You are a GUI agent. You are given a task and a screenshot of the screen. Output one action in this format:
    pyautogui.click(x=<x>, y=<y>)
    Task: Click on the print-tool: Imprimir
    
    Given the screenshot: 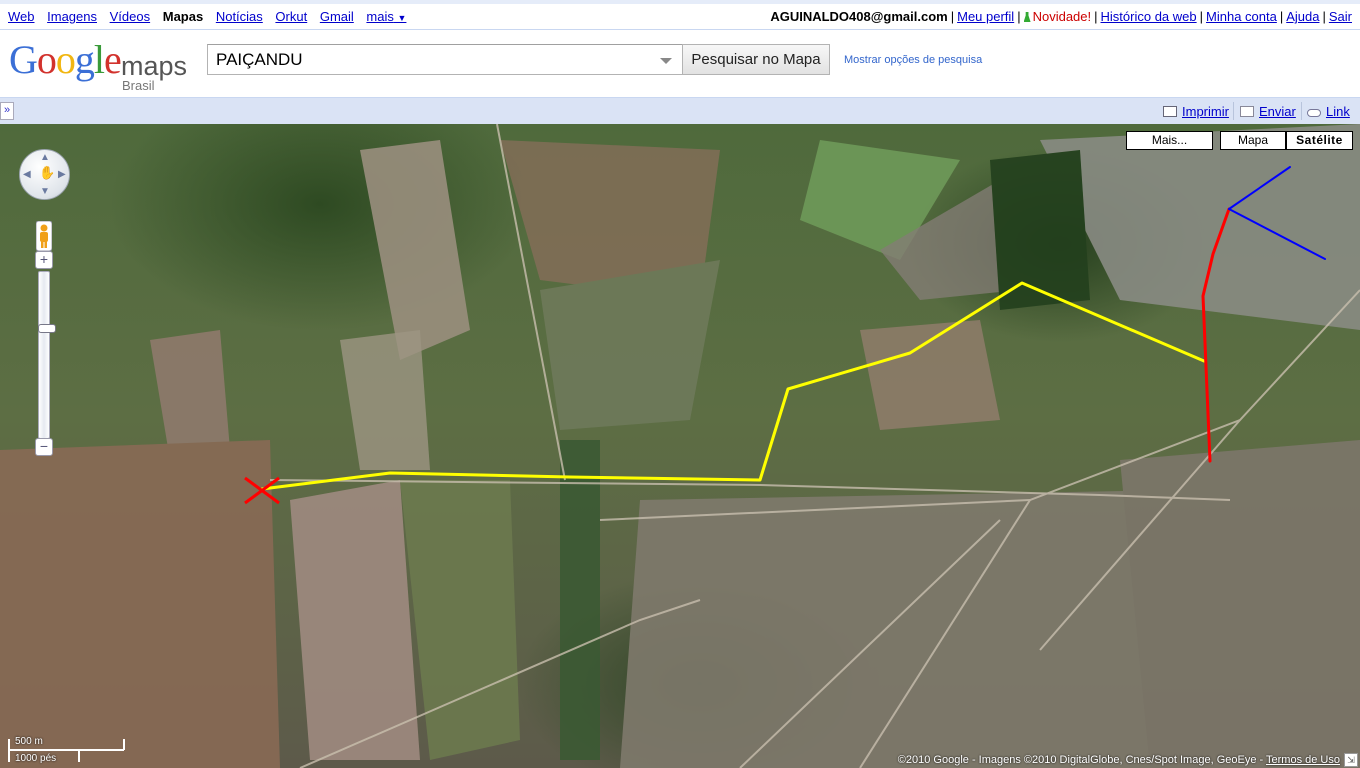 What is the action you would take?
    pyautogui.click(x=1196, y=111)
    